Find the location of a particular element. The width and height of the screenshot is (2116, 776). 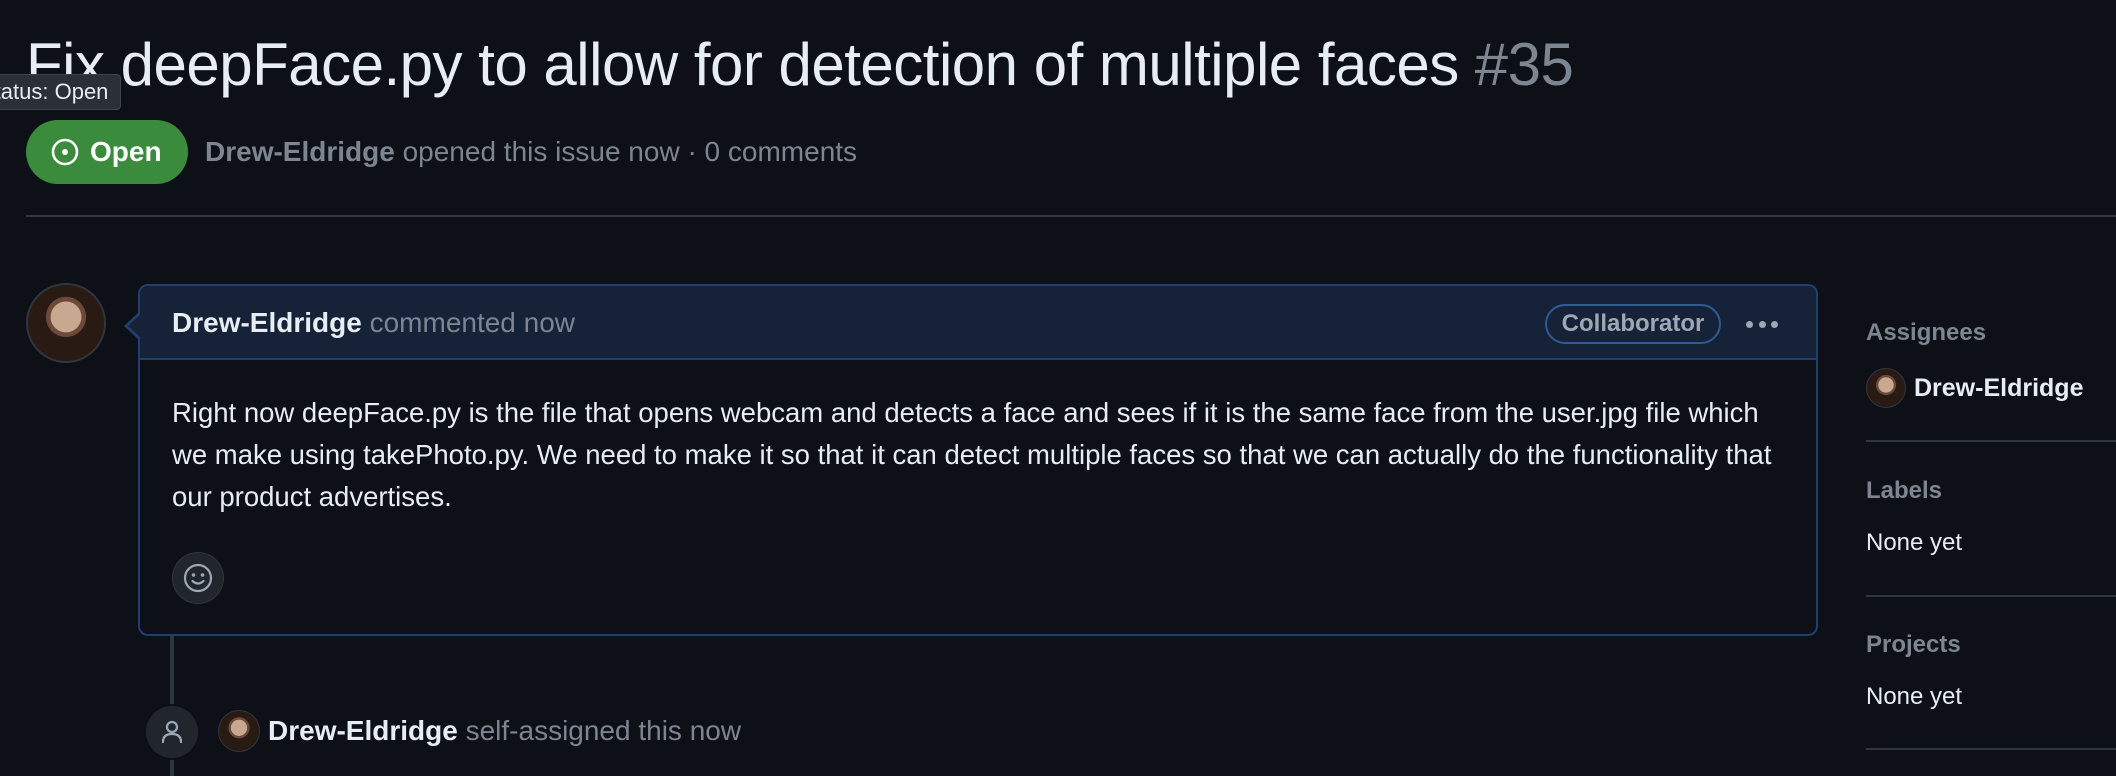

smiley-icon is located at coordinates (198, 578).